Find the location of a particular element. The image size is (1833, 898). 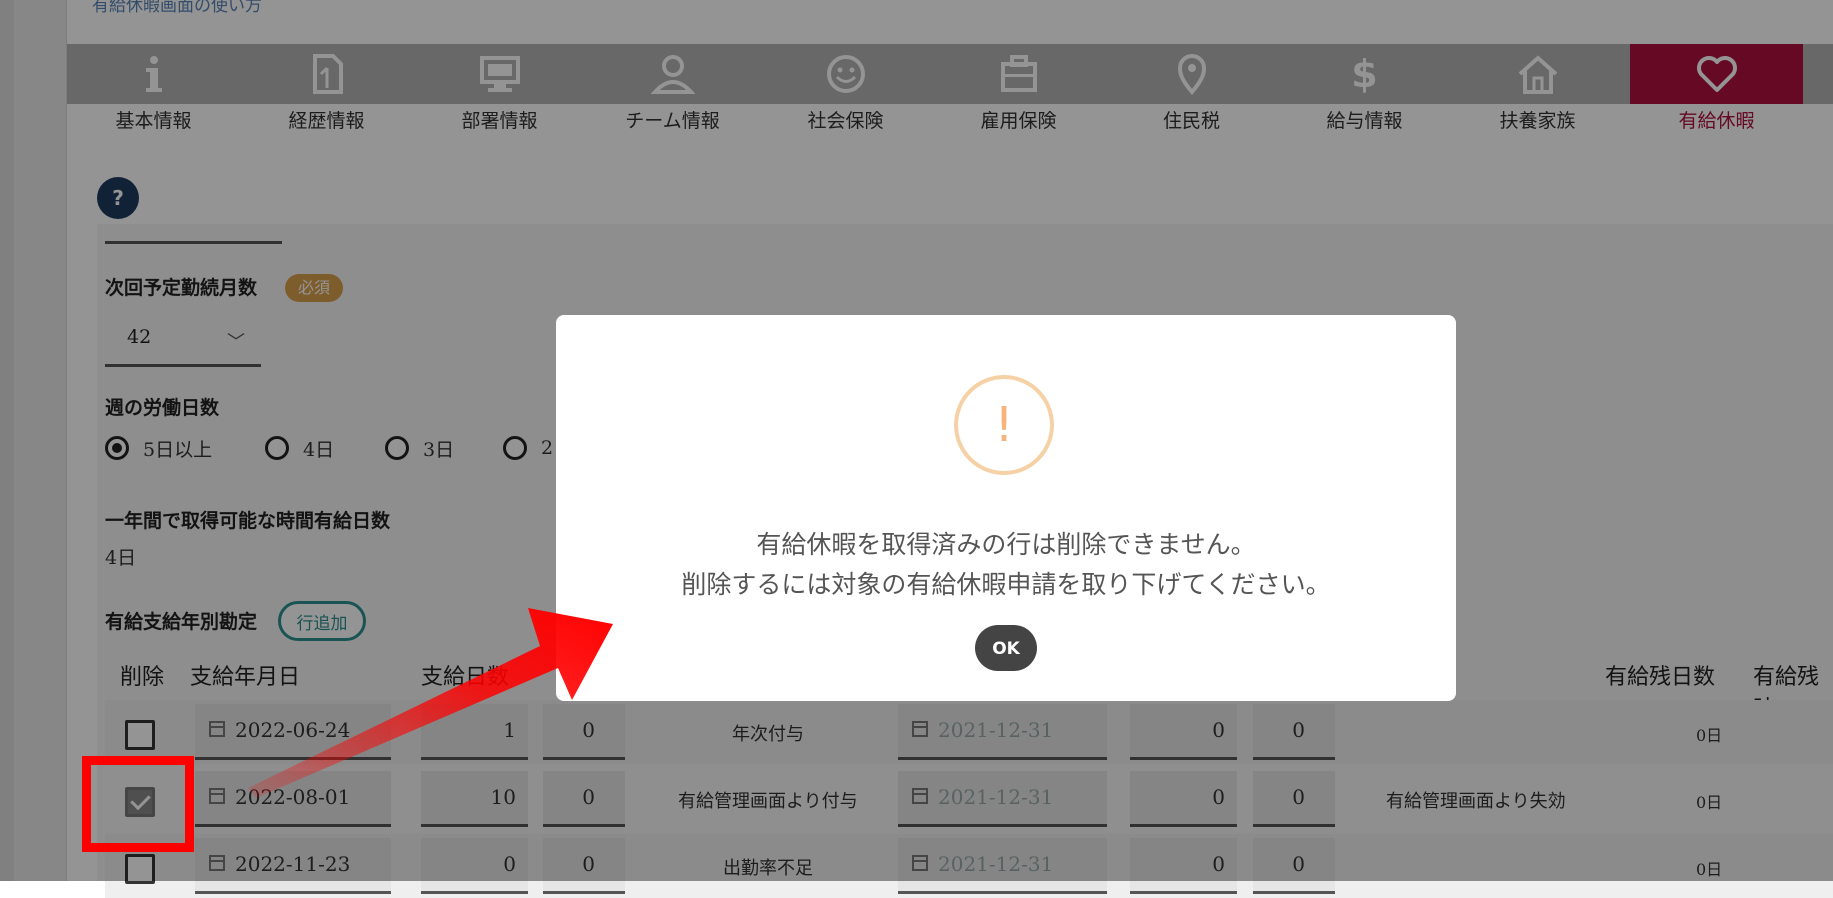

annotation-arrow is located at coordinates (430, 703).